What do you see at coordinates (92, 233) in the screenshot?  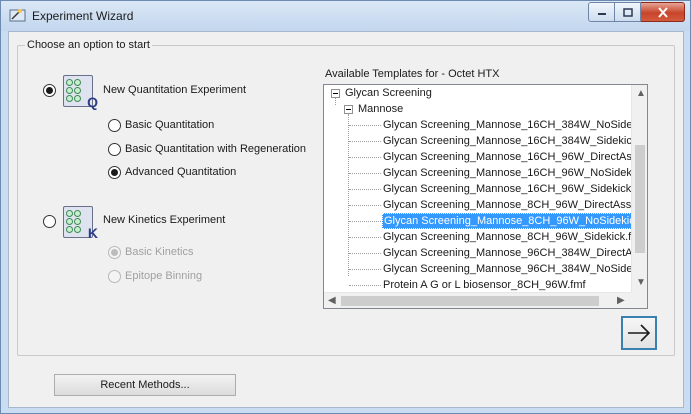 I see `plate-k-letter: K` at bounding box center [92, 233].